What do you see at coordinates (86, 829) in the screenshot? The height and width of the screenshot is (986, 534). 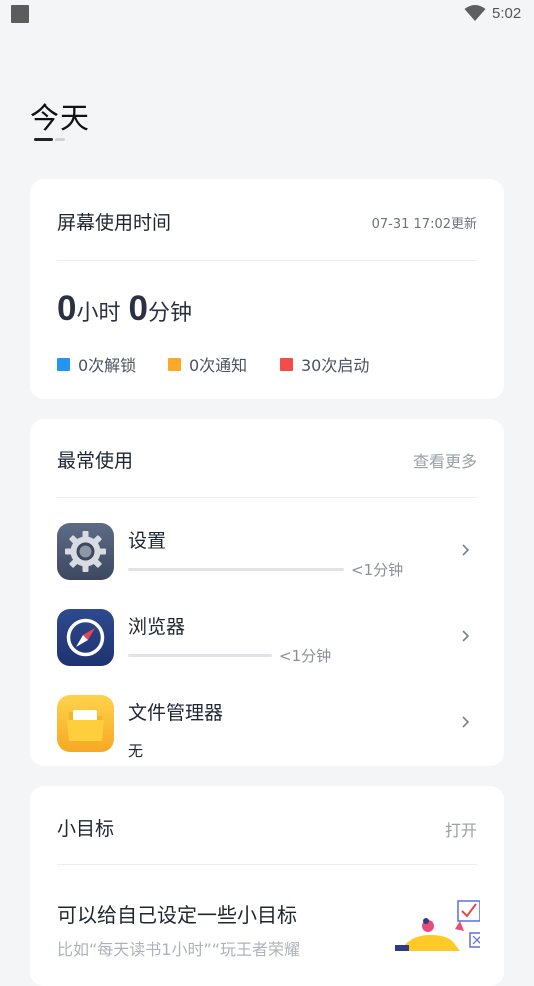 I see `goals-title: 小目标` at bounding box center [86, 829].